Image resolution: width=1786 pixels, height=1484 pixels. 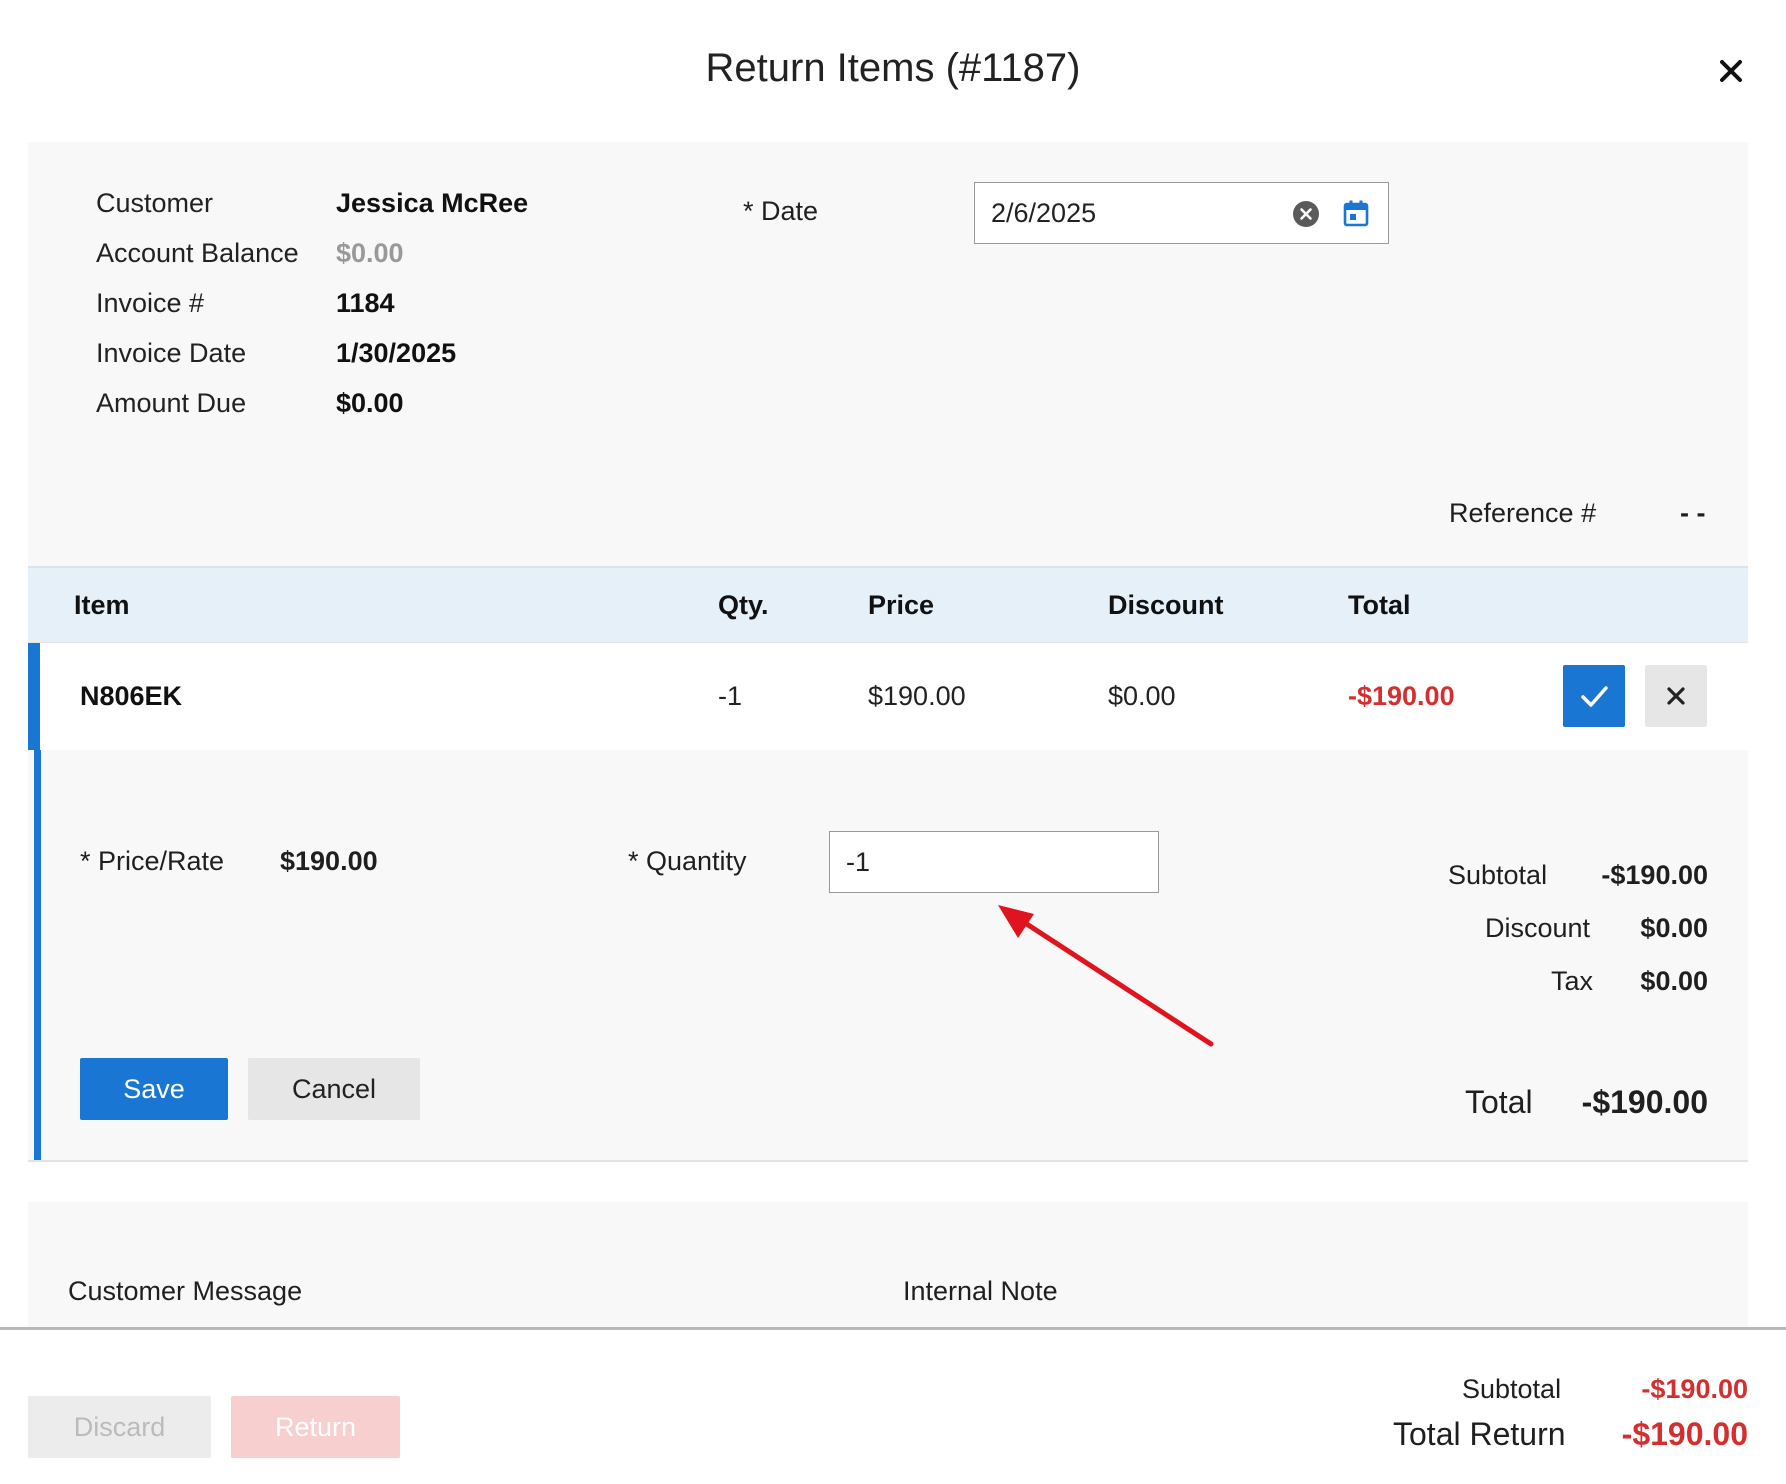 What do you see at coordinates (1674, 928) in the screenshot?
I see `edit-discount-value: $0.00` at bounding box center [1674, 928].